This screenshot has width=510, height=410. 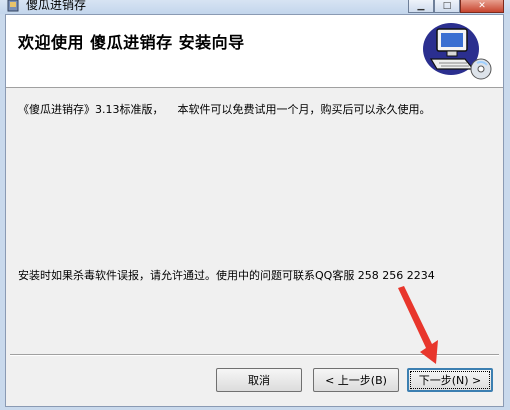 I want to click on cancel-button: 取消, so click(x=259, y=380).